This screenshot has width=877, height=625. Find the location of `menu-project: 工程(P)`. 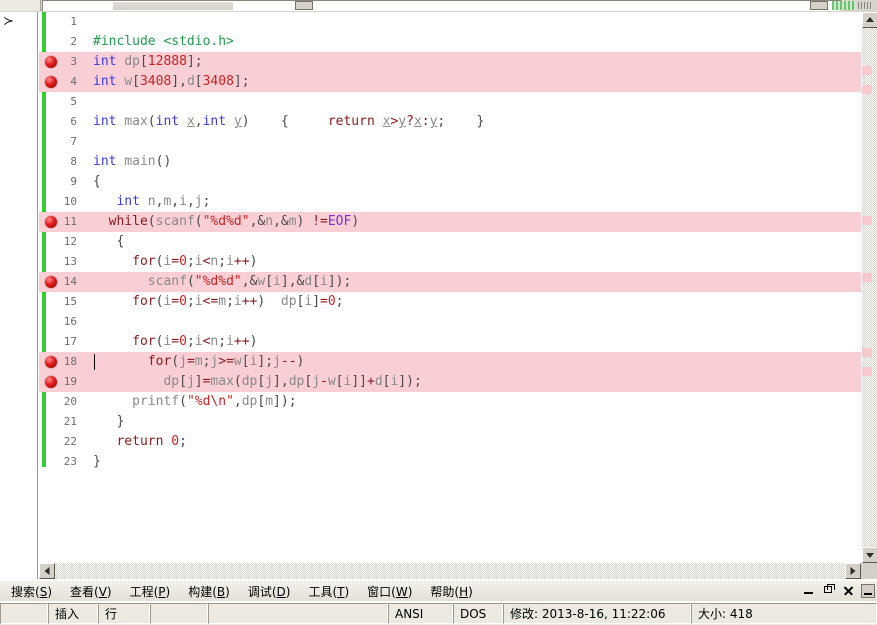

menu-project: 工程(P) is located at coordinates (150, 592).